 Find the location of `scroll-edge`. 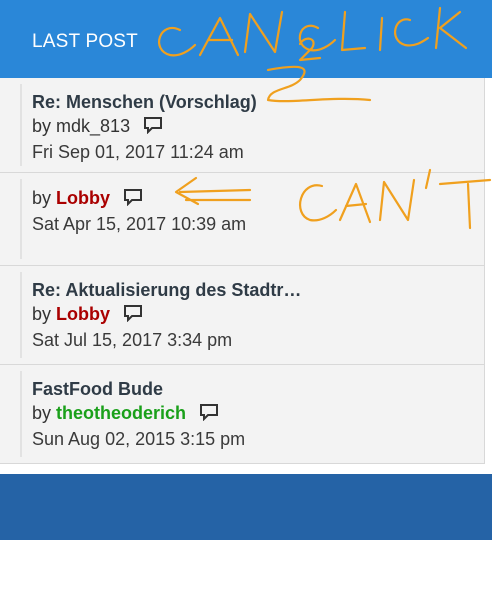

scroll-edge is located at coordinates (488, 271).